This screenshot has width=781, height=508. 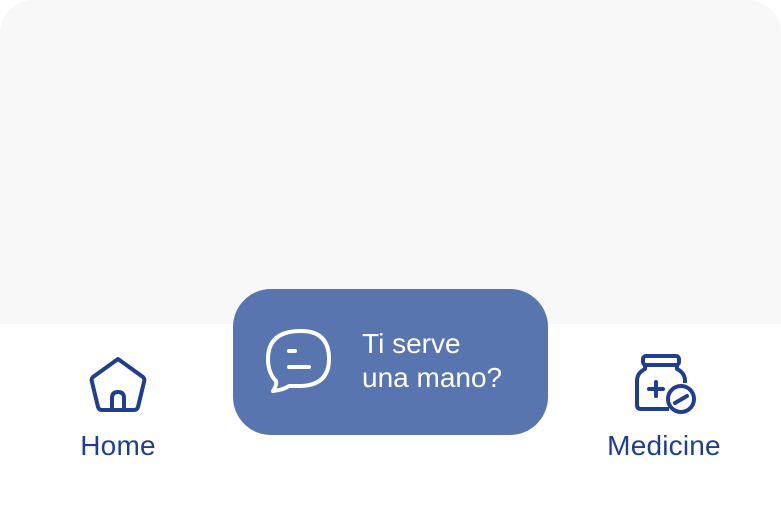 I want to click on help-chat-button: Ti serve una mano?, so click(x=390, y=362).